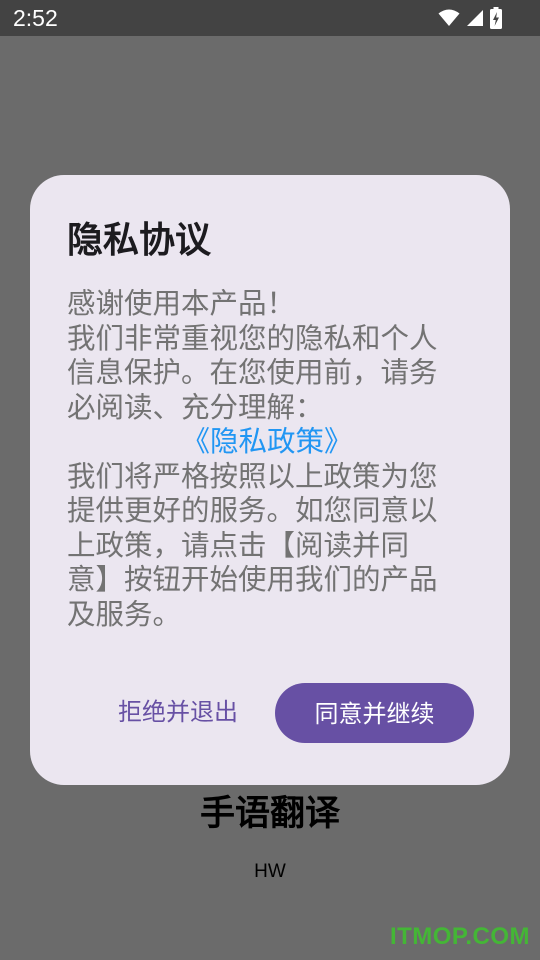  I want to click on app-subtitle: HW, so click(270, 871).